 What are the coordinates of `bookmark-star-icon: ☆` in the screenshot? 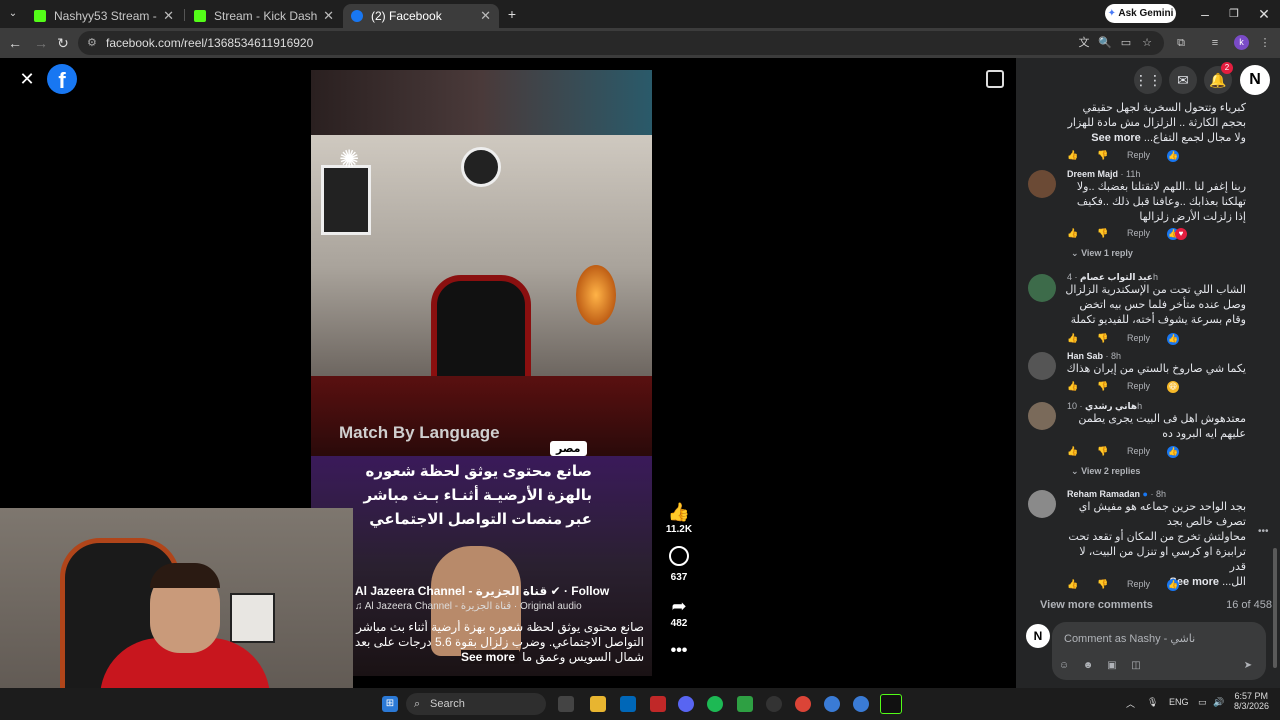 It's located at (1147, 43).